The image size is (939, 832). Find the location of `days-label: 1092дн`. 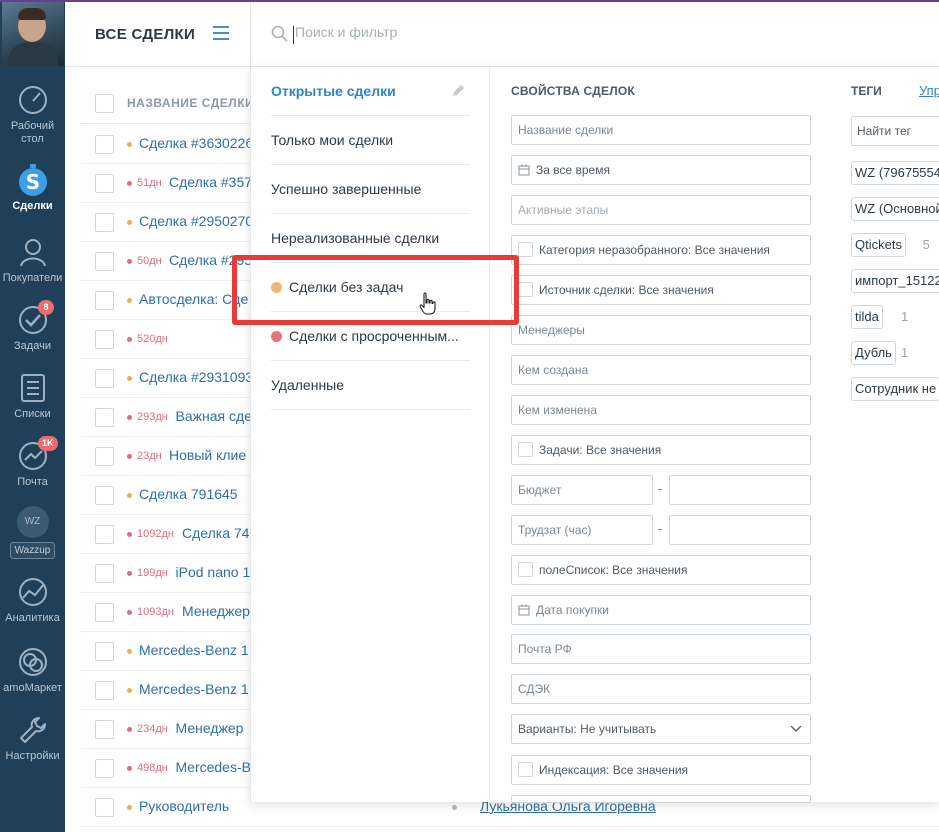

days-label: 1092дн is located at coordinates (155, 534).